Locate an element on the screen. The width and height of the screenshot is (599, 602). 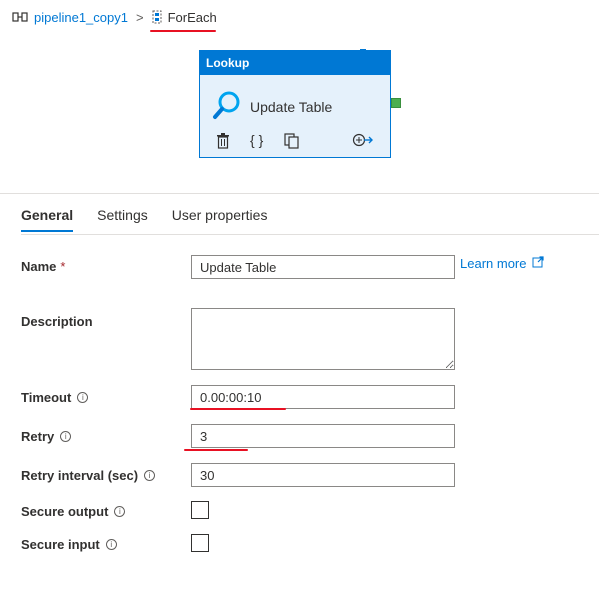
retry-interval-input is located at coordinates (323, 475).